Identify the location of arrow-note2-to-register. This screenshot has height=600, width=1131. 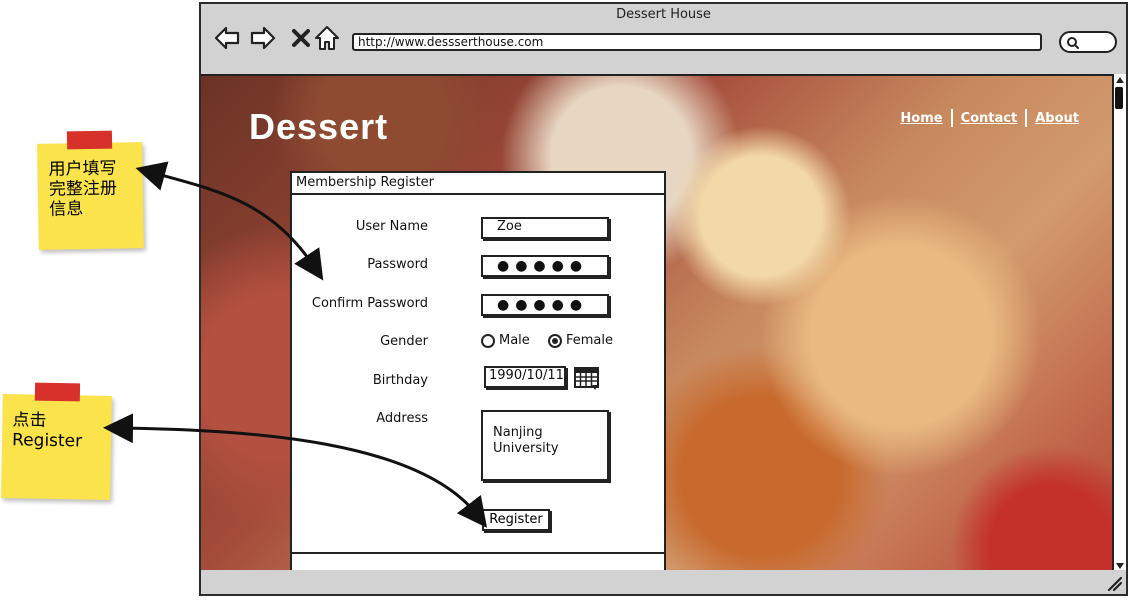
(295, 470).